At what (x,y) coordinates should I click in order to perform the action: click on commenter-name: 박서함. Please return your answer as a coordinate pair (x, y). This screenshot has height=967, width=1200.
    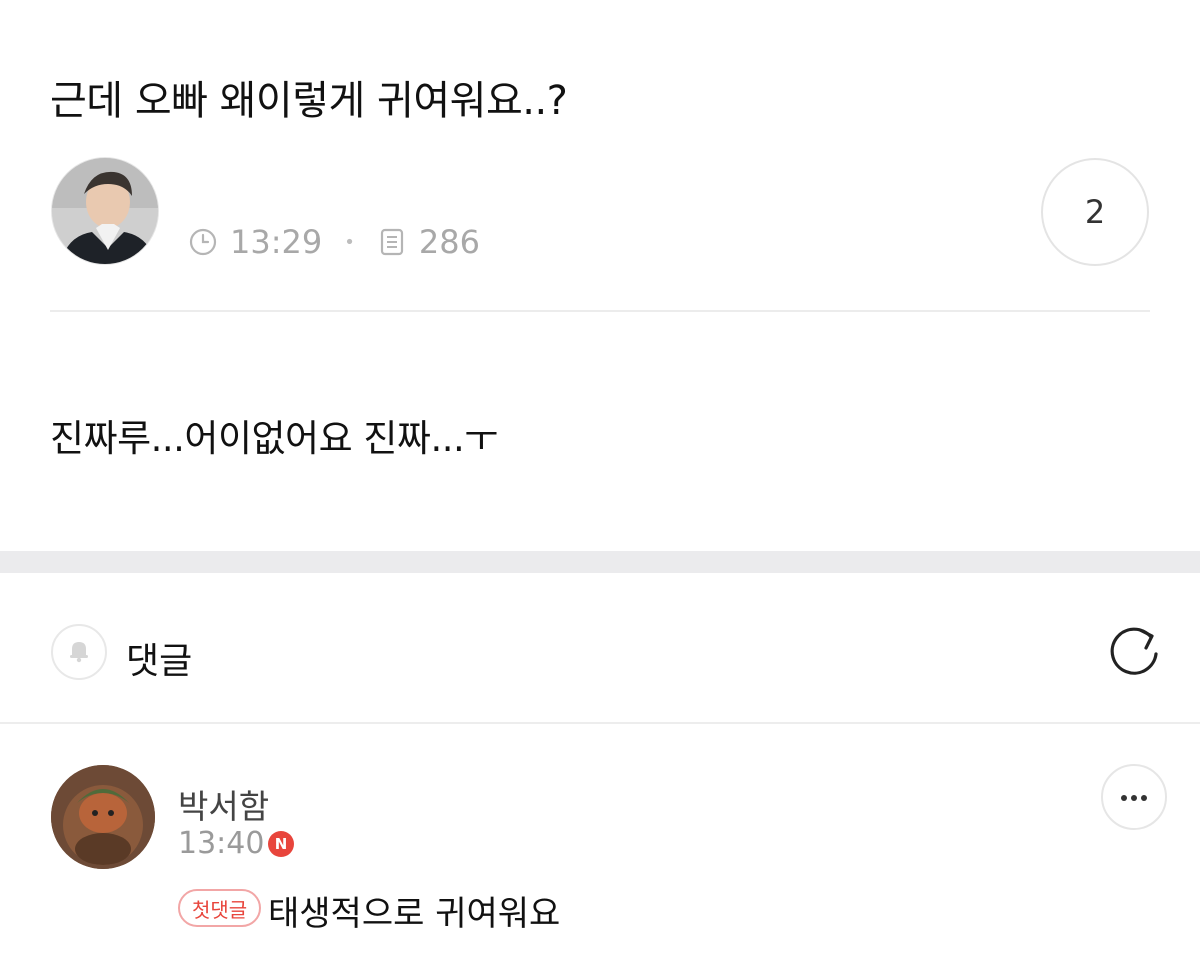
    Looking at the image, I should click on (223, 804).